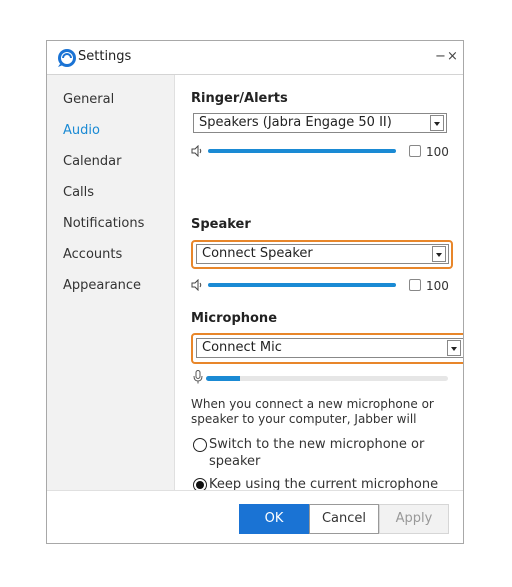 The image size is (512, 587). I want to click on apply-button: Apply, so click(414, 519).